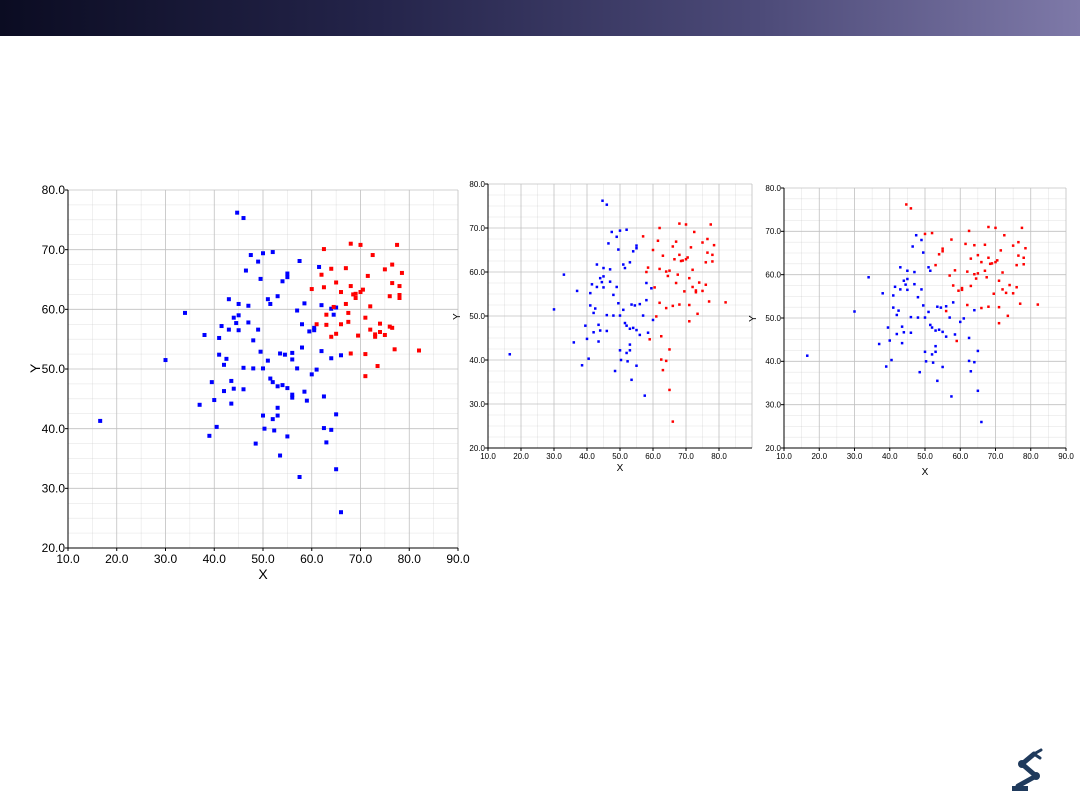 The height and width of the screenshot is (810, 1080). I want to click on y-tick-label: 60.0, so click(54, 310).